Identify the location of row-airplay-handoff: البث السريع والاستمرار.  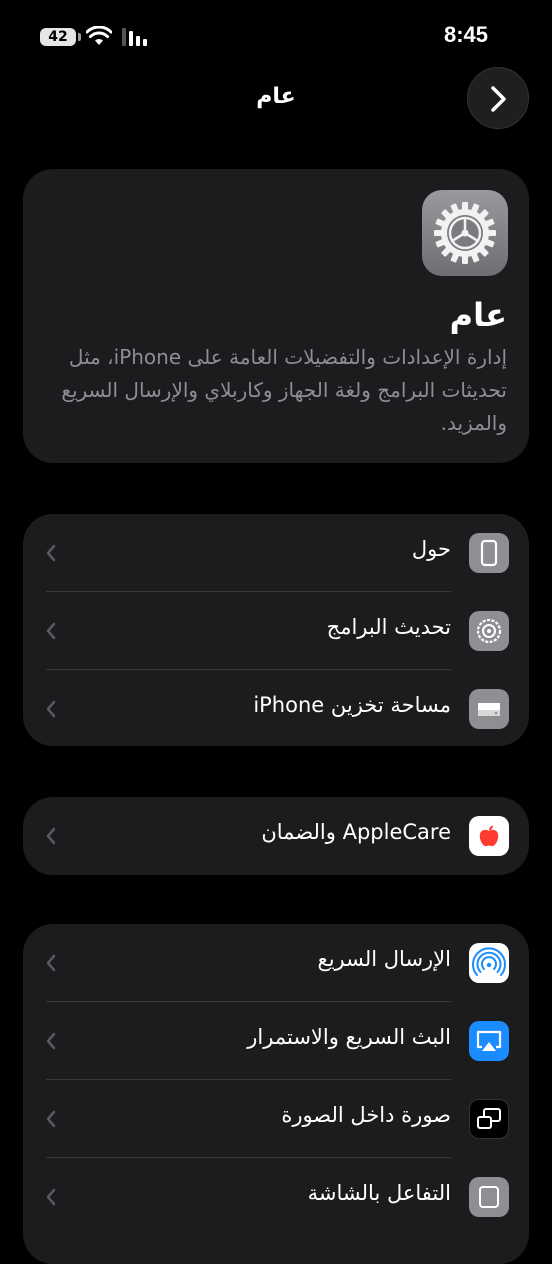
(276, 1041).